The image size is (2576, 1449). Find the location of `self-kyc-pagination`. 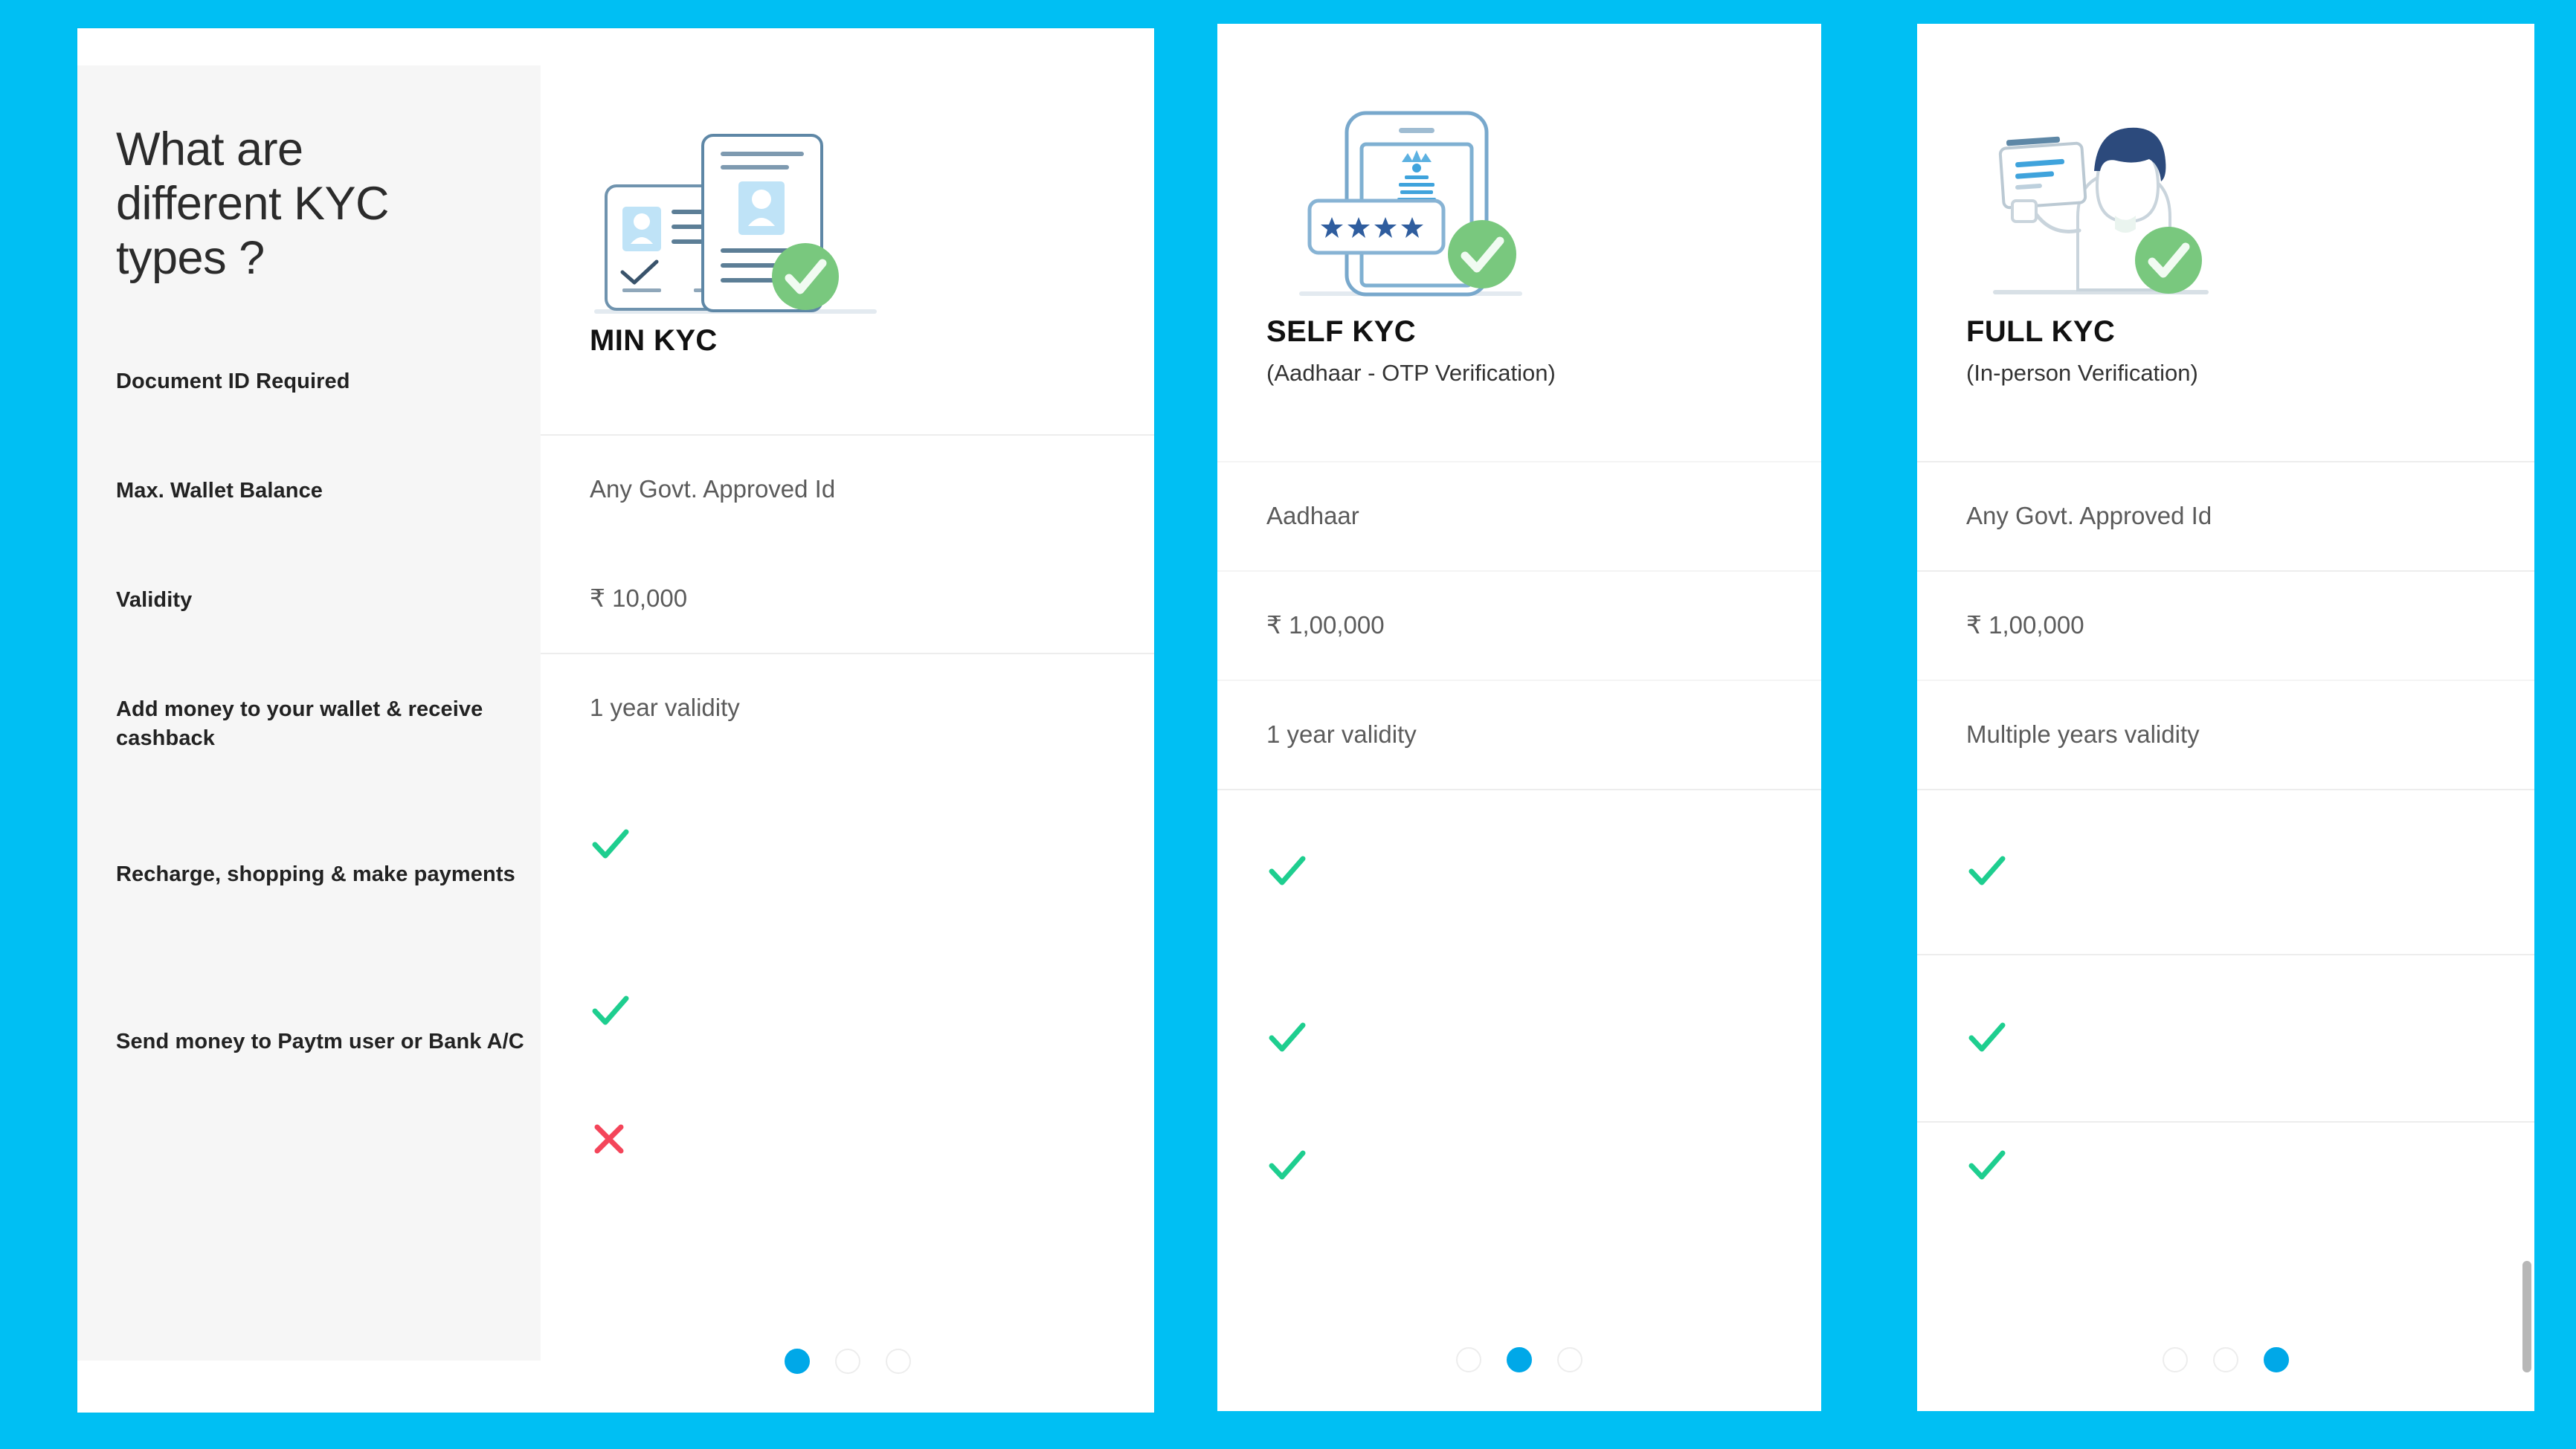

self-kyc-pagination is located at coordinates (1519, 1359).